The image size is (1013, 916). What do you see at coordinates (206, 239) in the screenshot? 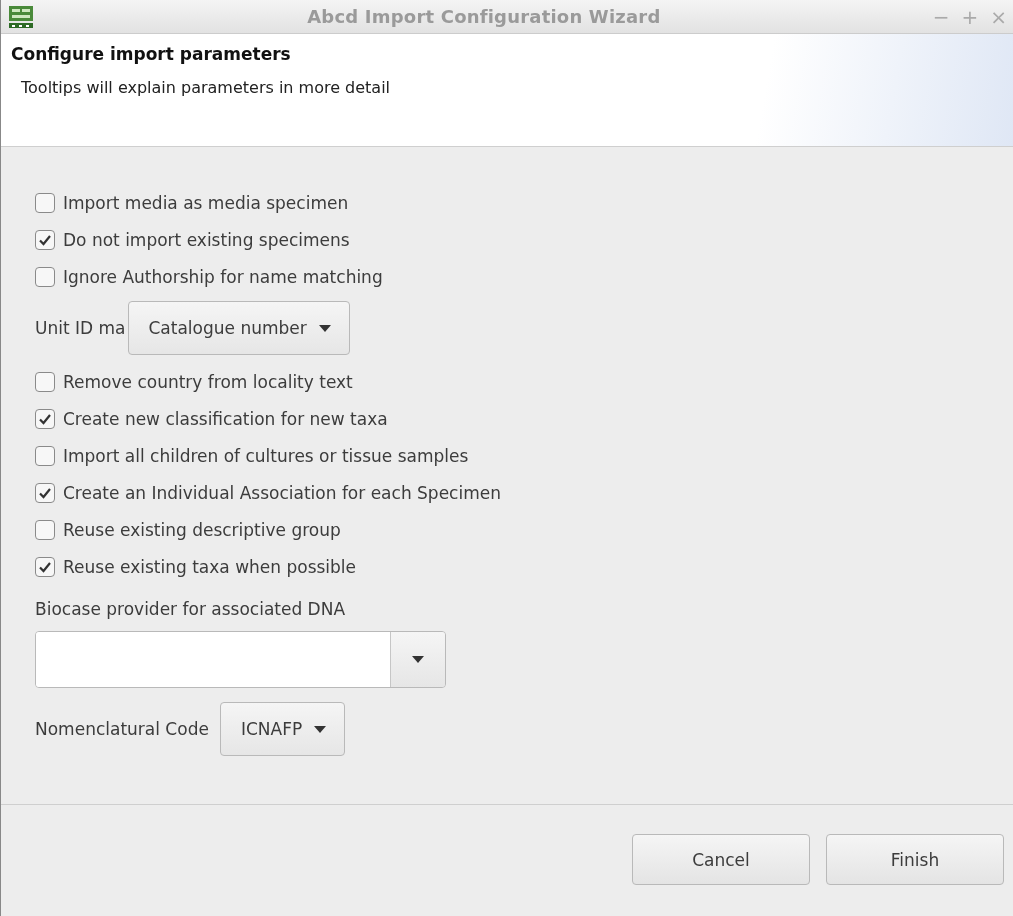
I see `checkbox-label: Do not import existing specimens` at bounding box center [206, 239].